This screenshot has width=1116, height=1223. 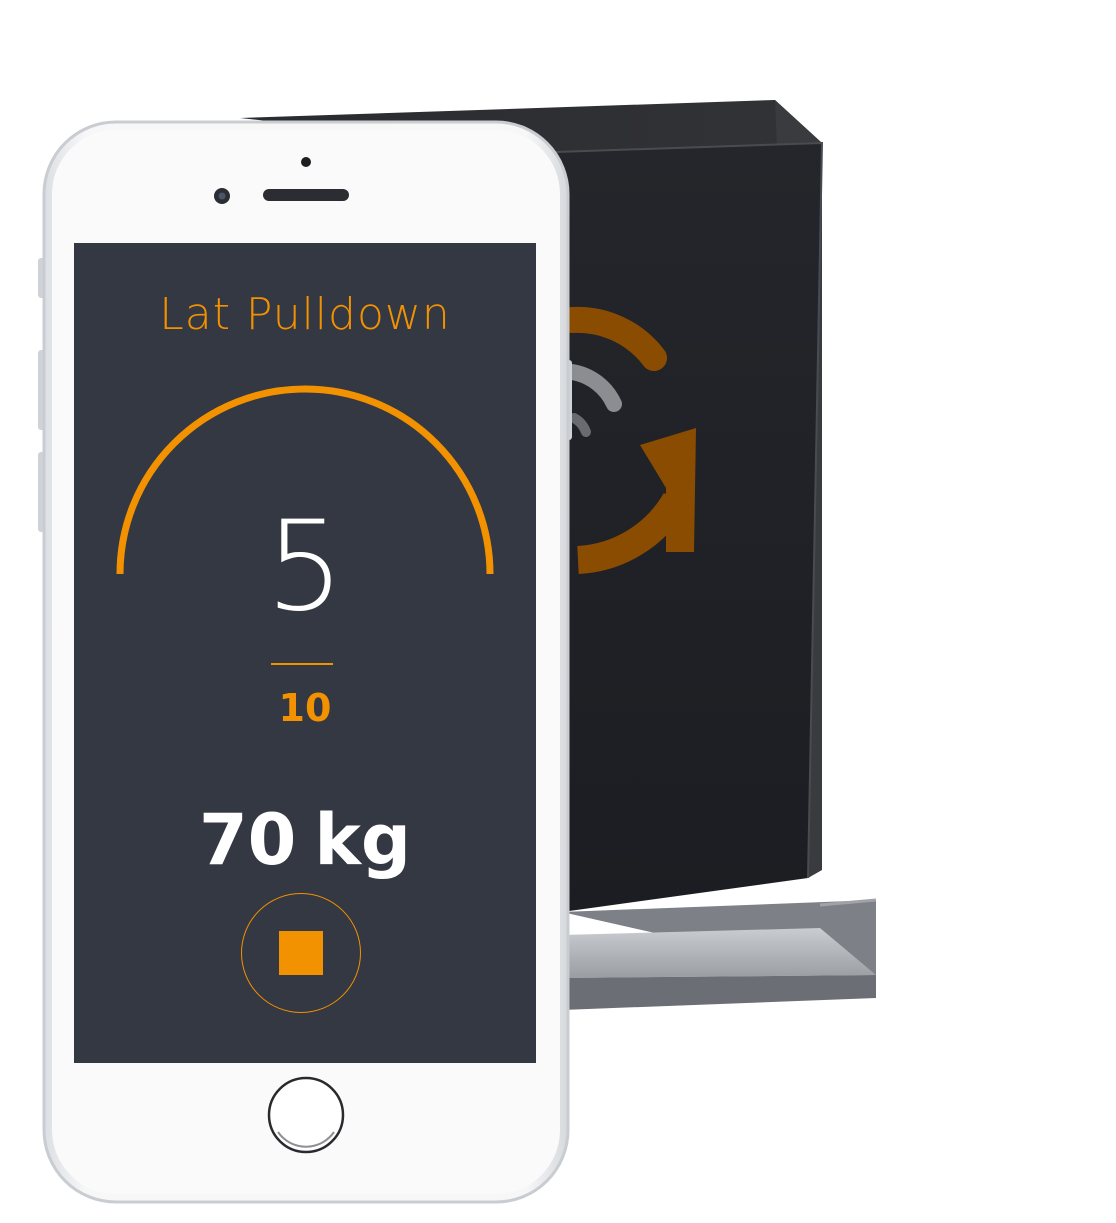 I want to click on sensor-tray-front, so click(x=719, y=992).